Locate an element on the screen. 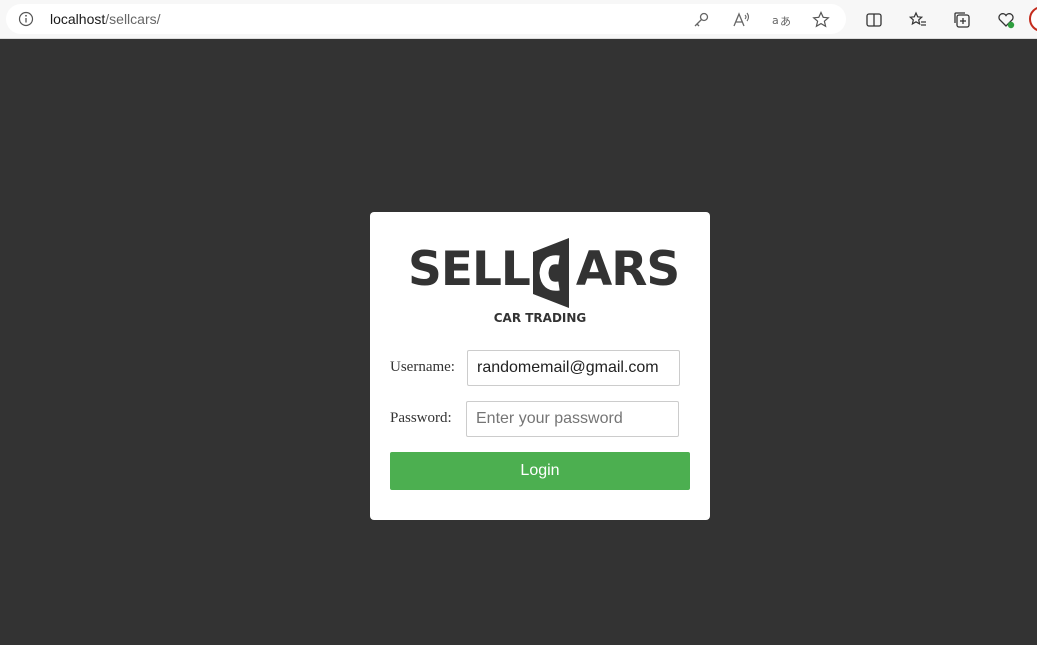 Image resolution: width=1037 pixels, height=645 pixels. username-input is located at coordinates (573, 368).